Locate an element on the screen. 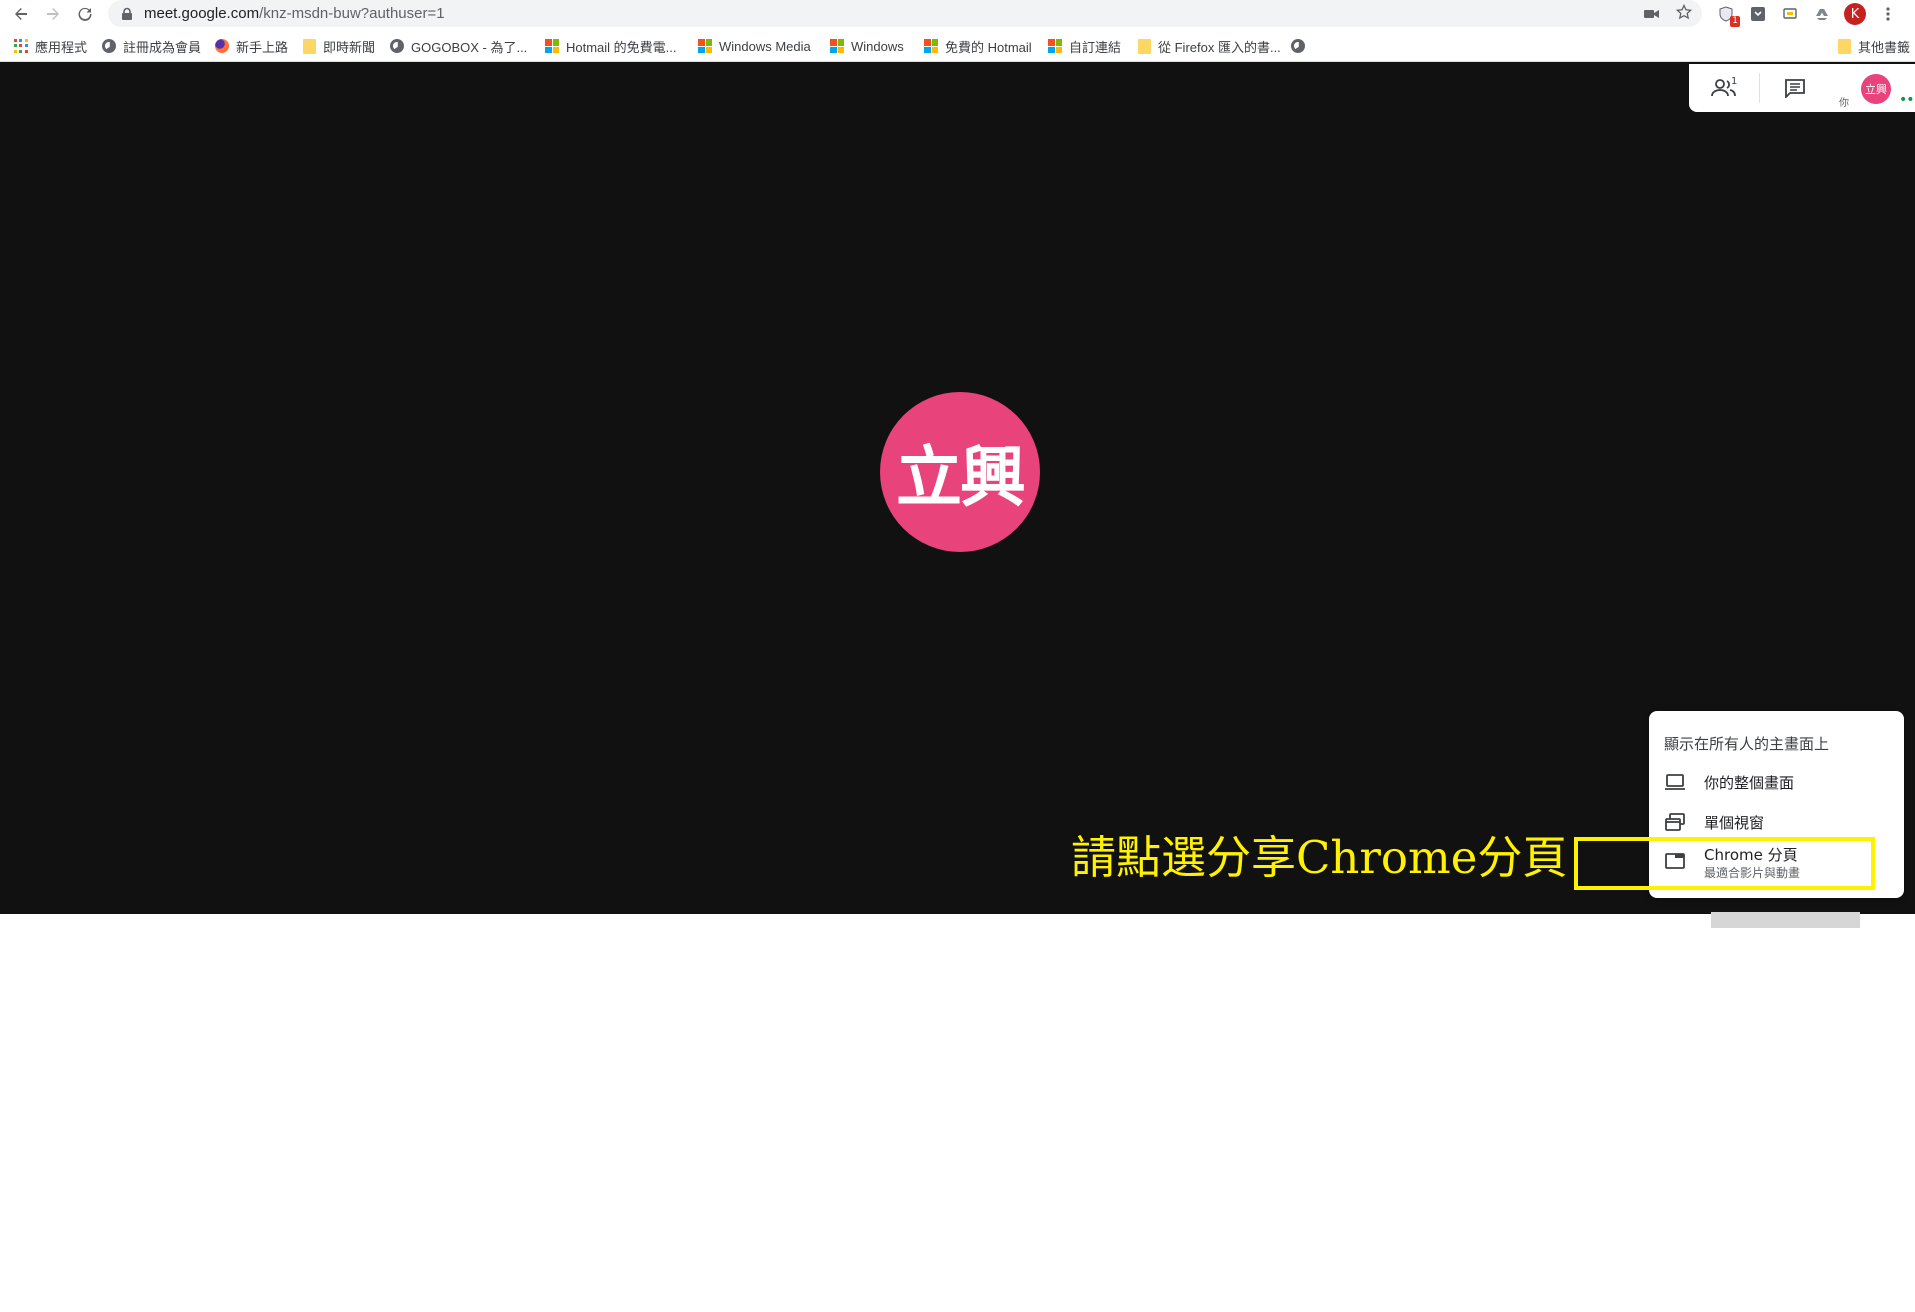 The width and height of the screenshot is (1915, 1312). meeting-top-bar: 1 你 立興 ••• is located at coordinates (1802, 88).